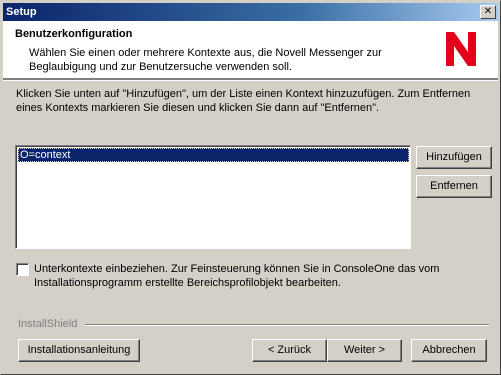 This screenshot has width=501, height=375. Describe the element at coordinates (364, 350) in the screenshot. I see `next-button: Weiter >` at that location.